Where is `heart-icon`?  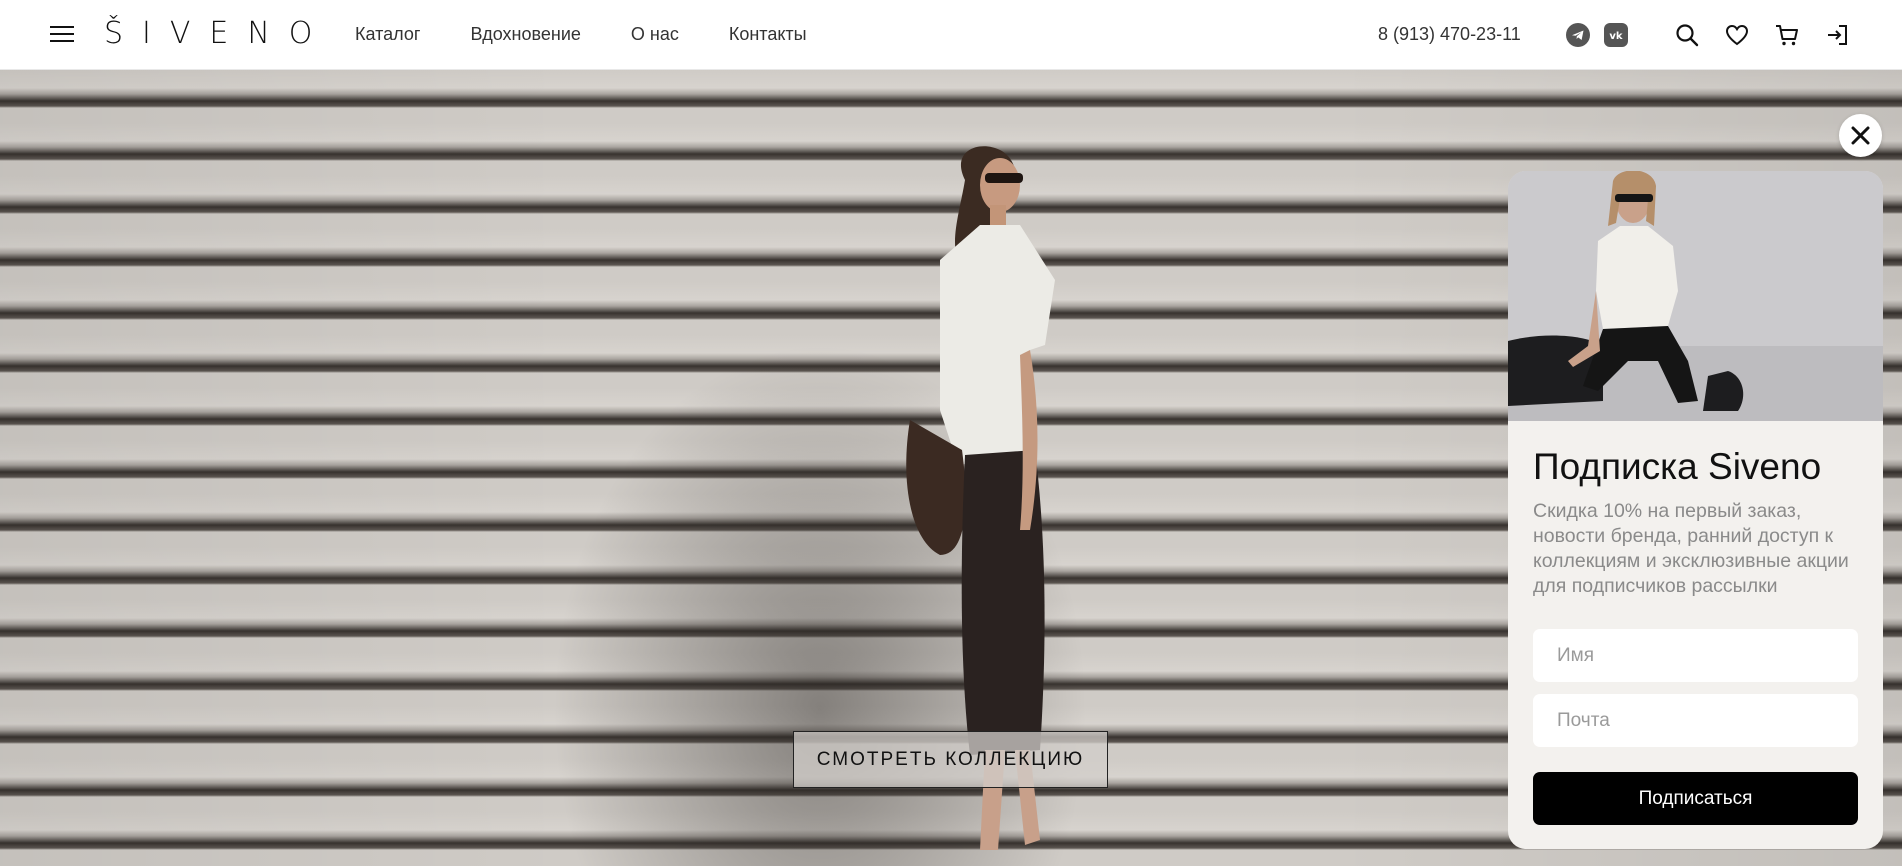 heart-icon is located at coordinates (1737, 35).